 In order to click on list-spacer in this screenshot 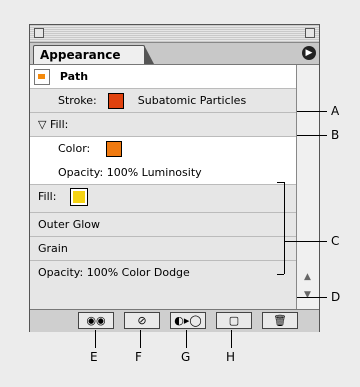, I will do `click(164, 297)`.